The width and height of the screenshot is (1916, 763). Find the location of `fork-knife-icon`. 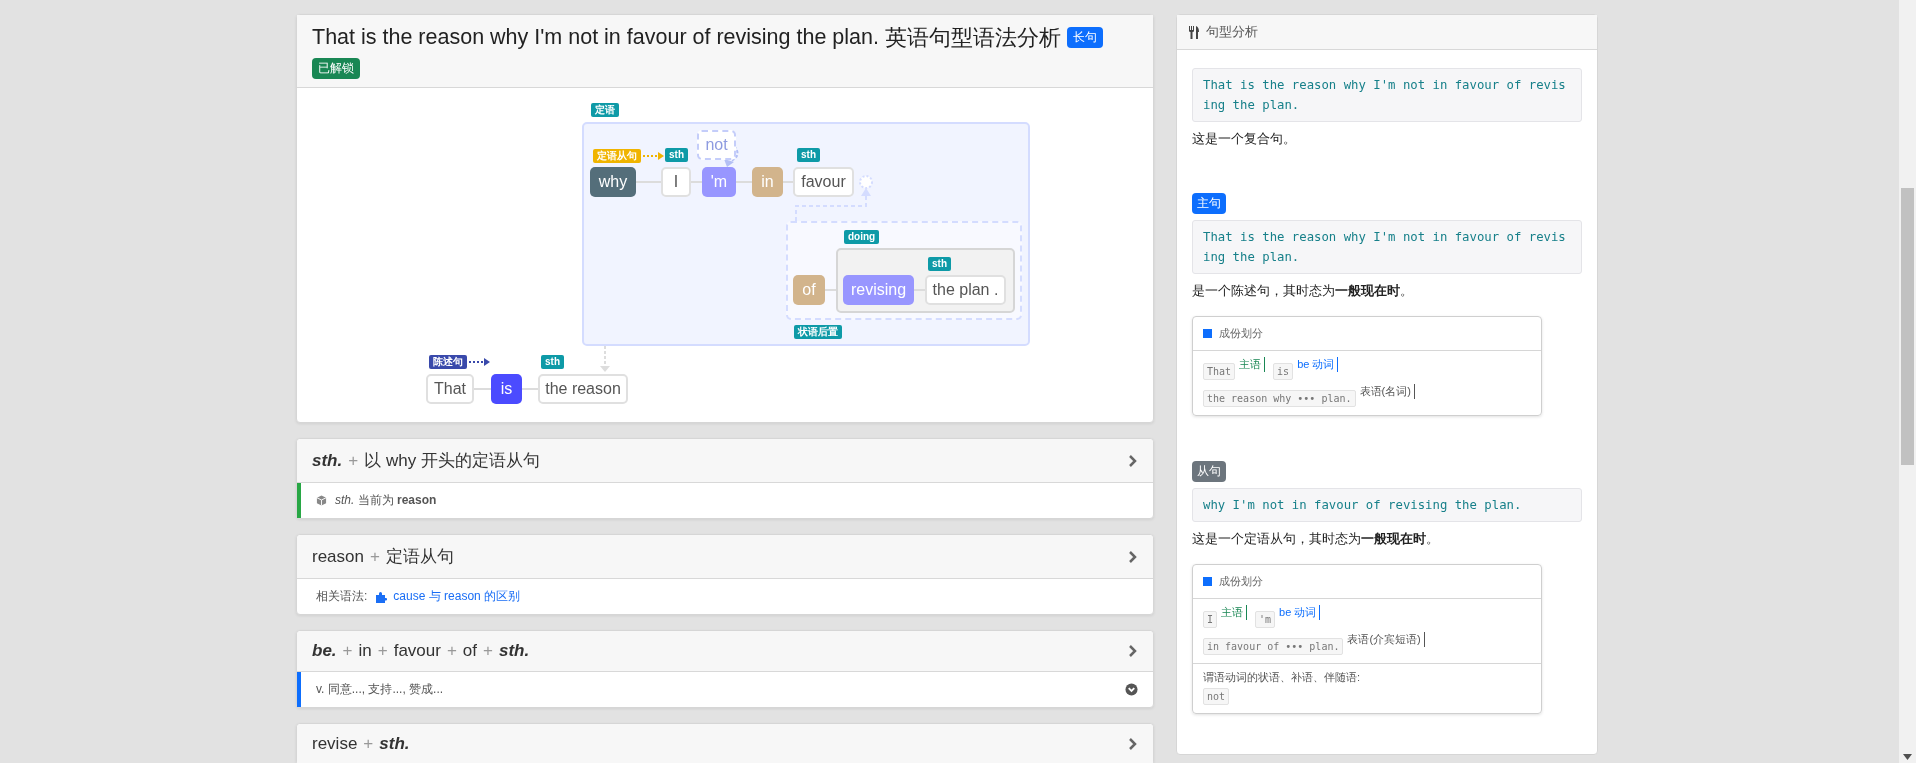

fork-knife-icon is located at coordinates (1194, 32).